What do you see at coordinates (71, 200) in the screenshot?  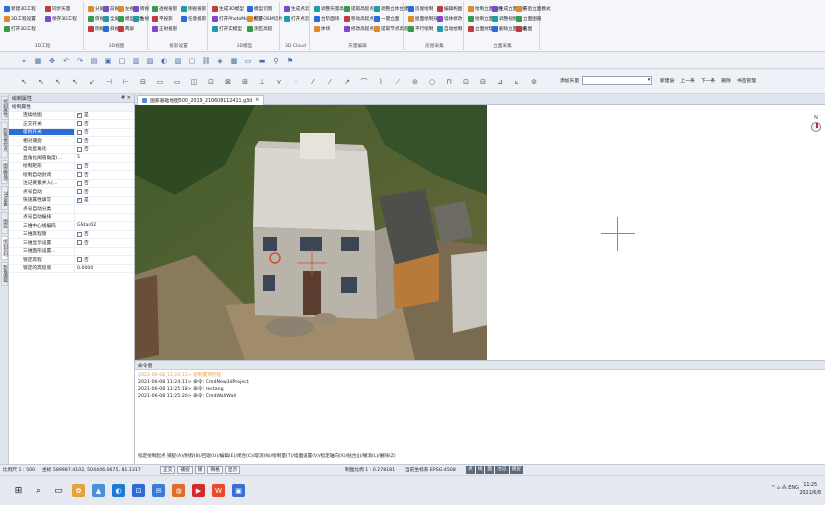 I see `property-row: 快速属性填写 ✓ 是` at bounding box center [71, 200].